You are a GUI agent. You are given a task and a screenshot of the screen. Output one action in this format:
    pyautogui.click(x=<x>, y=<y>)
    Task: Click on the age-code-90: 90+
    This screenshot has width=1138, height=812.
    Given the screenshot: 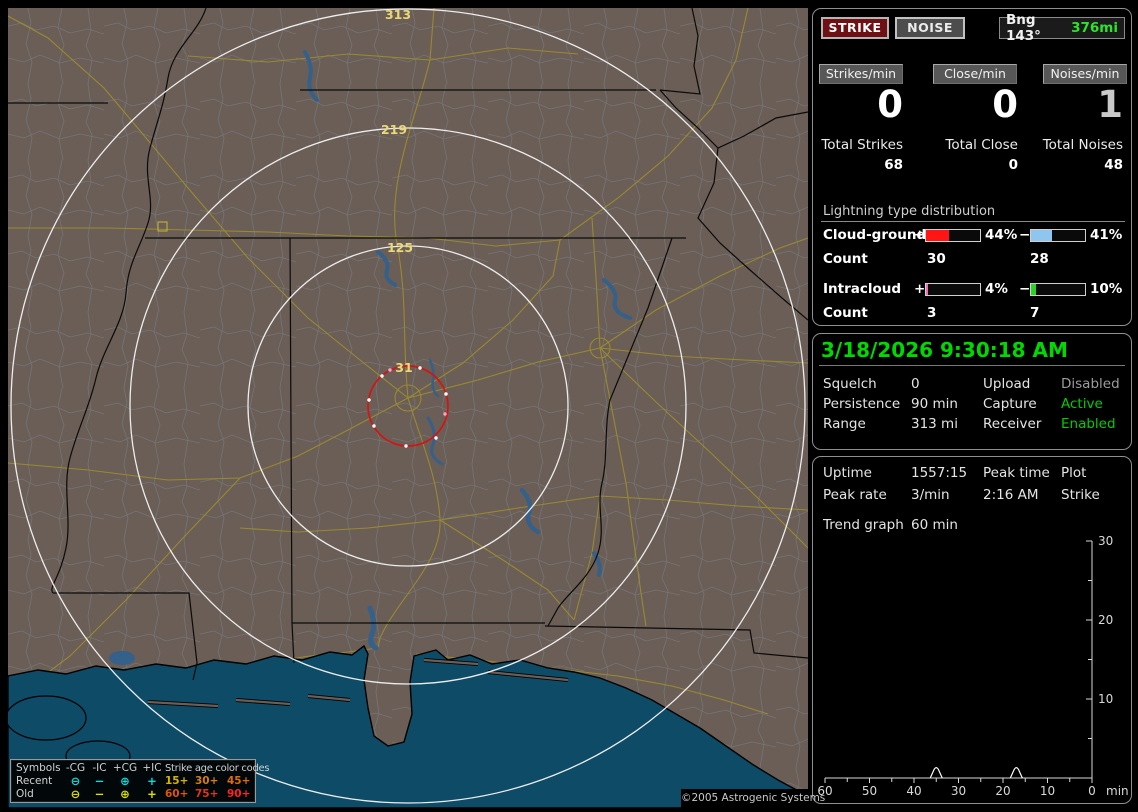 What is the action you would take?
    pyautogui.click(x=239, y=794)
    